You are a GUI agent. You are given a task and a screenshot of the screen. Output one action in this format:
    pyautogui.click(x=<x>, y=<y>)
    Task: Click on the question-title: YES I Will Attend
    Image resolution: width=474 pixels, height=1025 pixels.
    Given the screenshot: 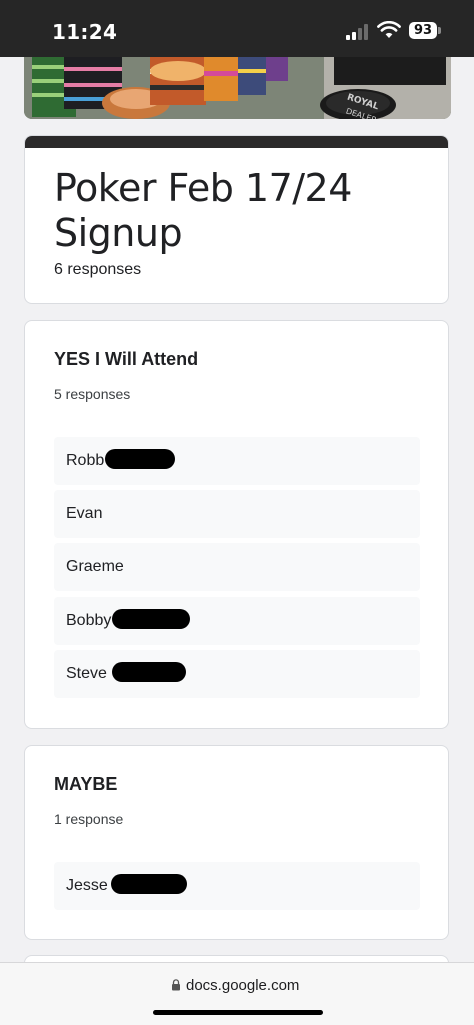 What is the action you would take?
    pyautogui.click(x=126, y=359)
    